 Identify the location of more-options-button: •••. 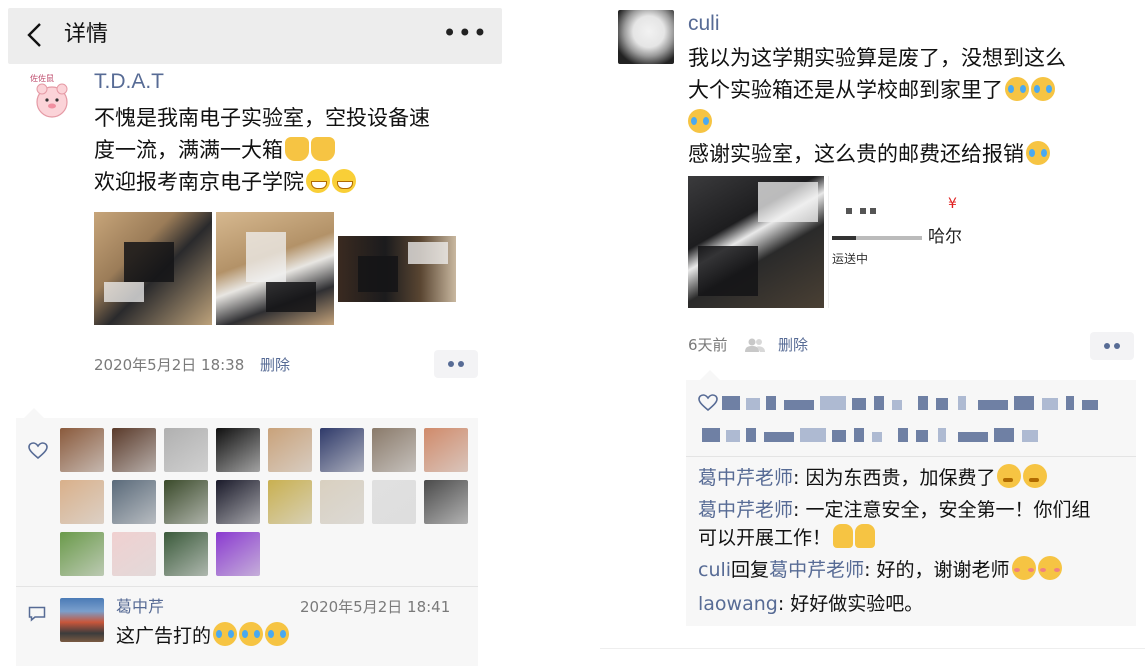
(465, 33).